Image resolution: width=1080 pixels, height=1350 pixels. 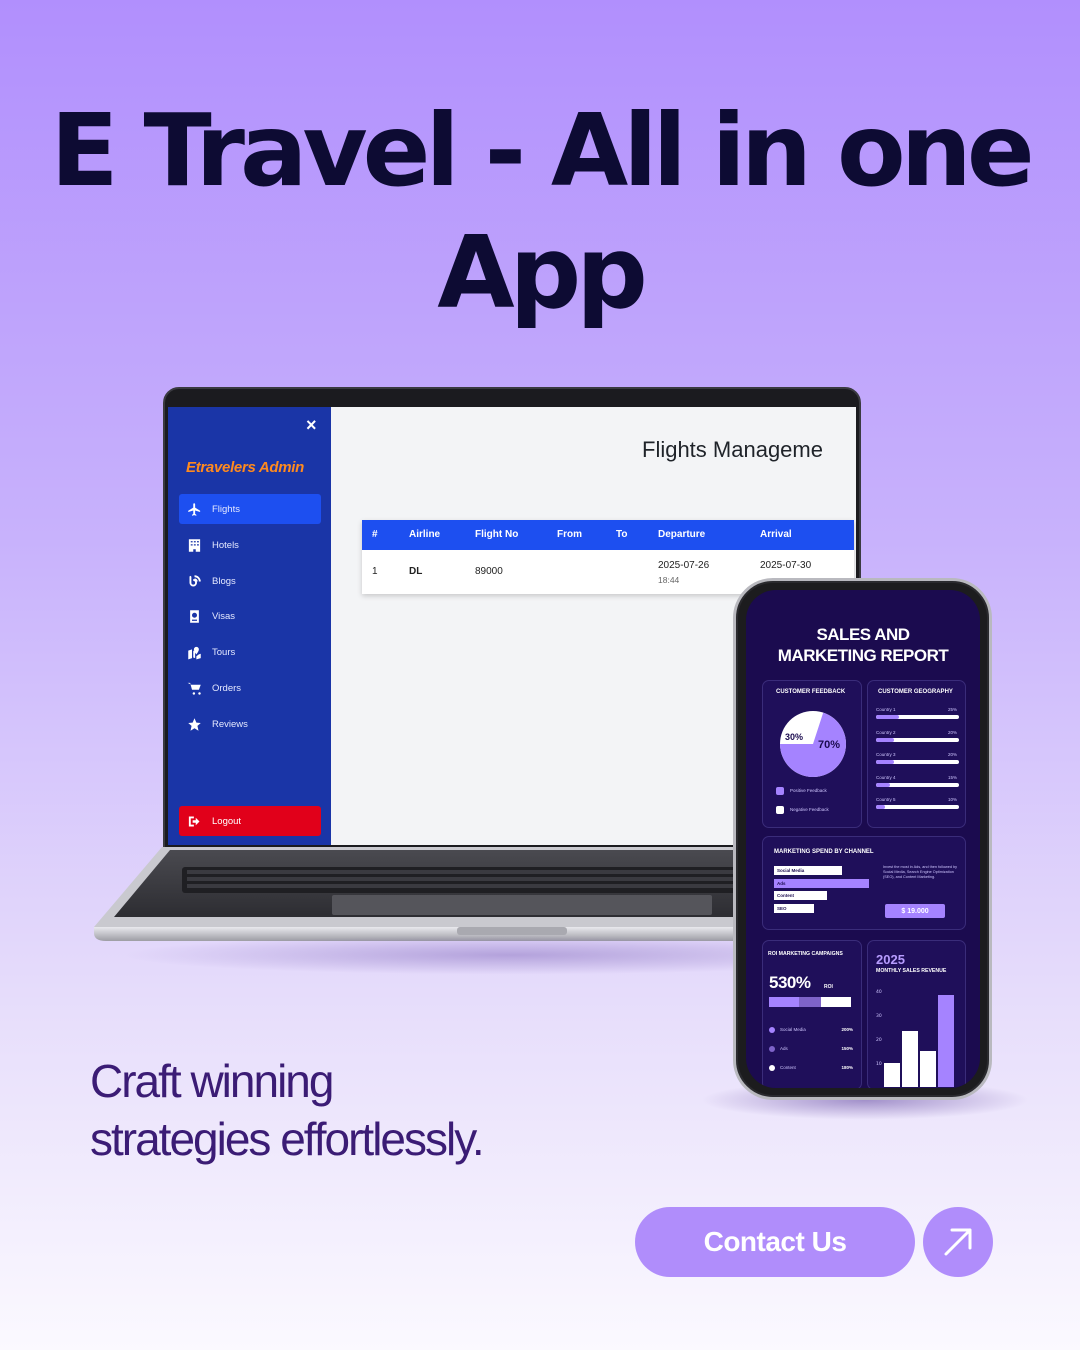 I want to click on contact-us-label: Contact Us, so click(x=775, y=1241).